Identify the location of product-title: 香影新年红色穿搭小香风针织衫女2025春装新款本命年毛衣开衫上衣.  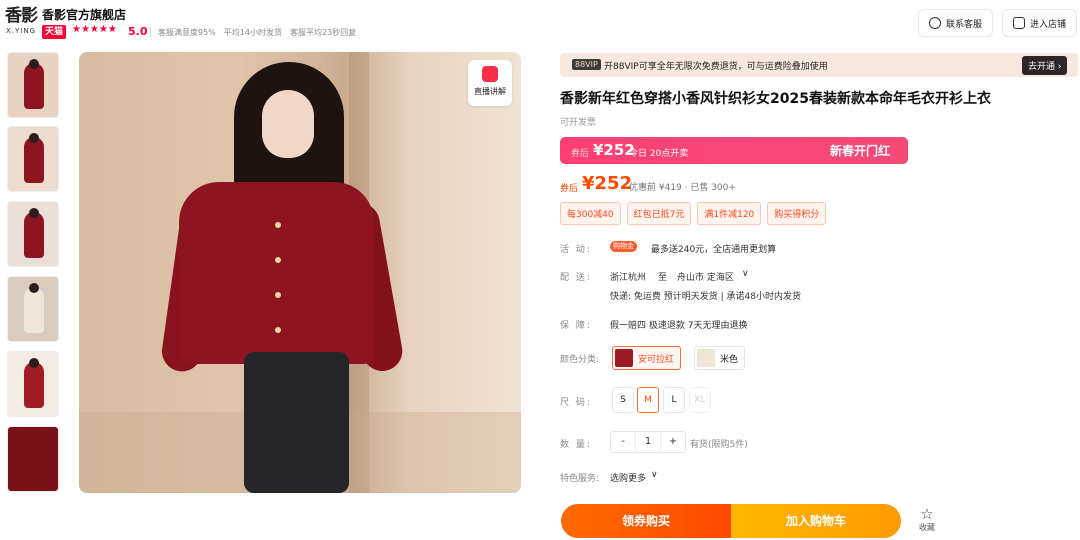
(775, 99).